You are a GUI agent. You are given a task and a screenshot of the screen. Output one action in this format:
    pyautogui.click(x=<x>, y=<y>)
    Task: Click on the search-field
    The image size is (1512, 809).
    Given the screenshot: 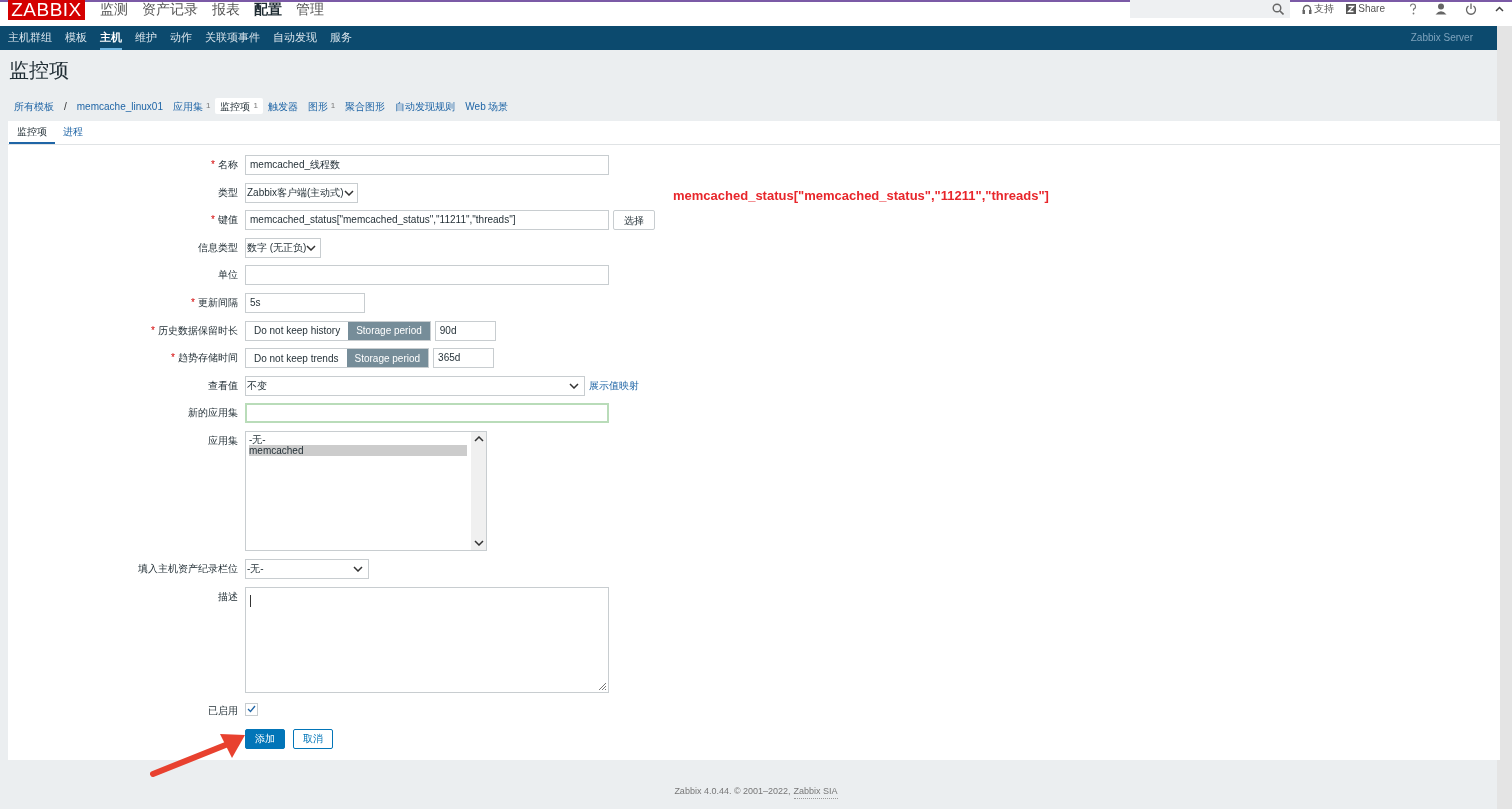 What is the action you would take?
    pyautogui.click(x=1210, y=9)
    